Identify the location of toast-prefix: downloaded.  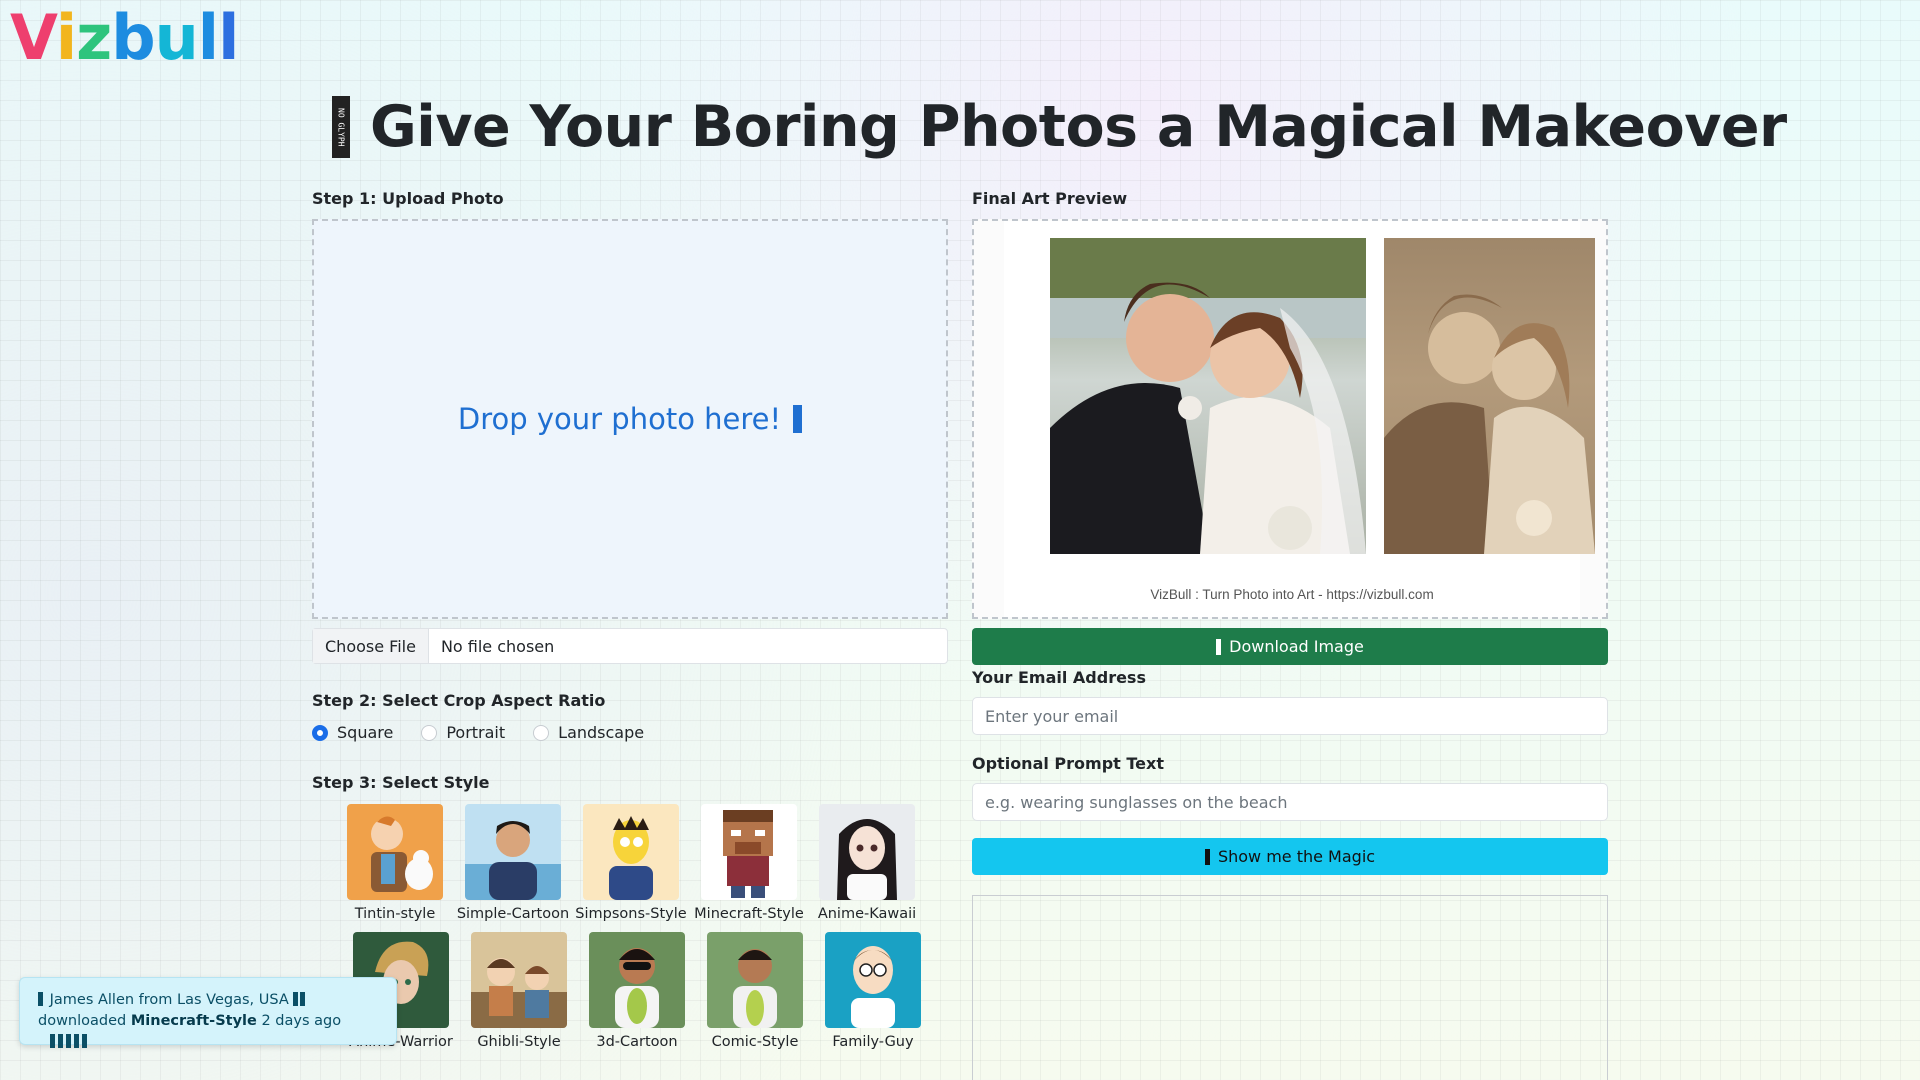
(82, 1021).